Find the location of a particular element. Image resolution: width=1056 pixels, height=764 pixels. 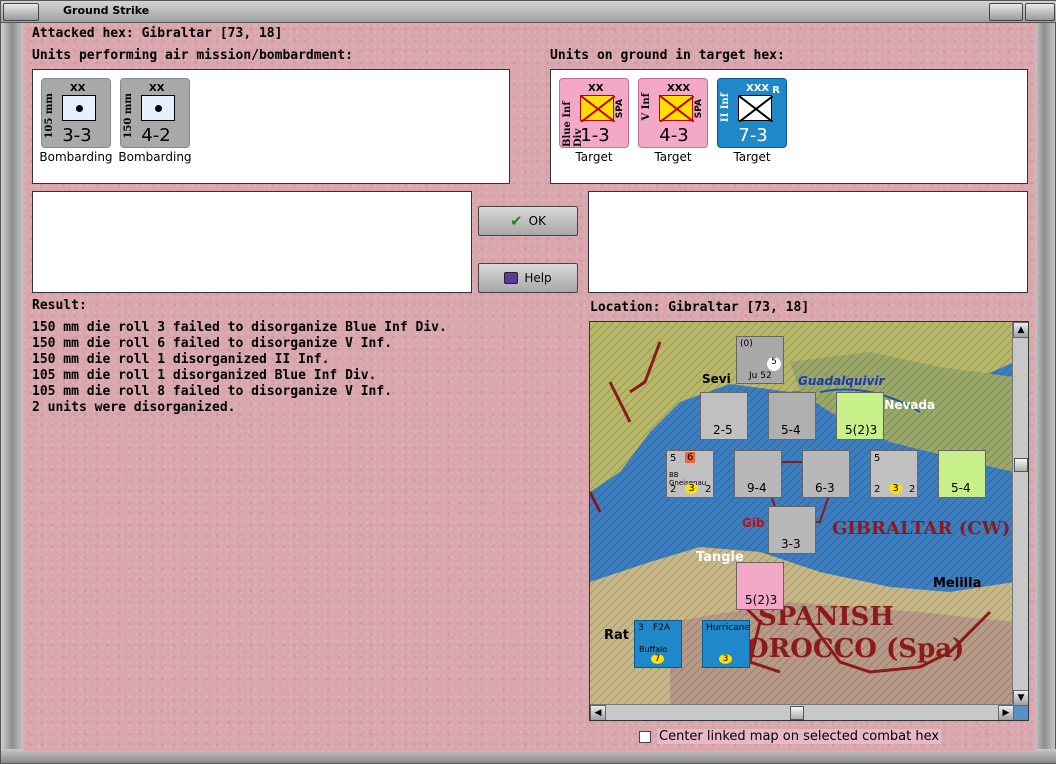

ground-unit-ii-inf: XXX II Inf R 7-3 is located at coordinates (752, 113).